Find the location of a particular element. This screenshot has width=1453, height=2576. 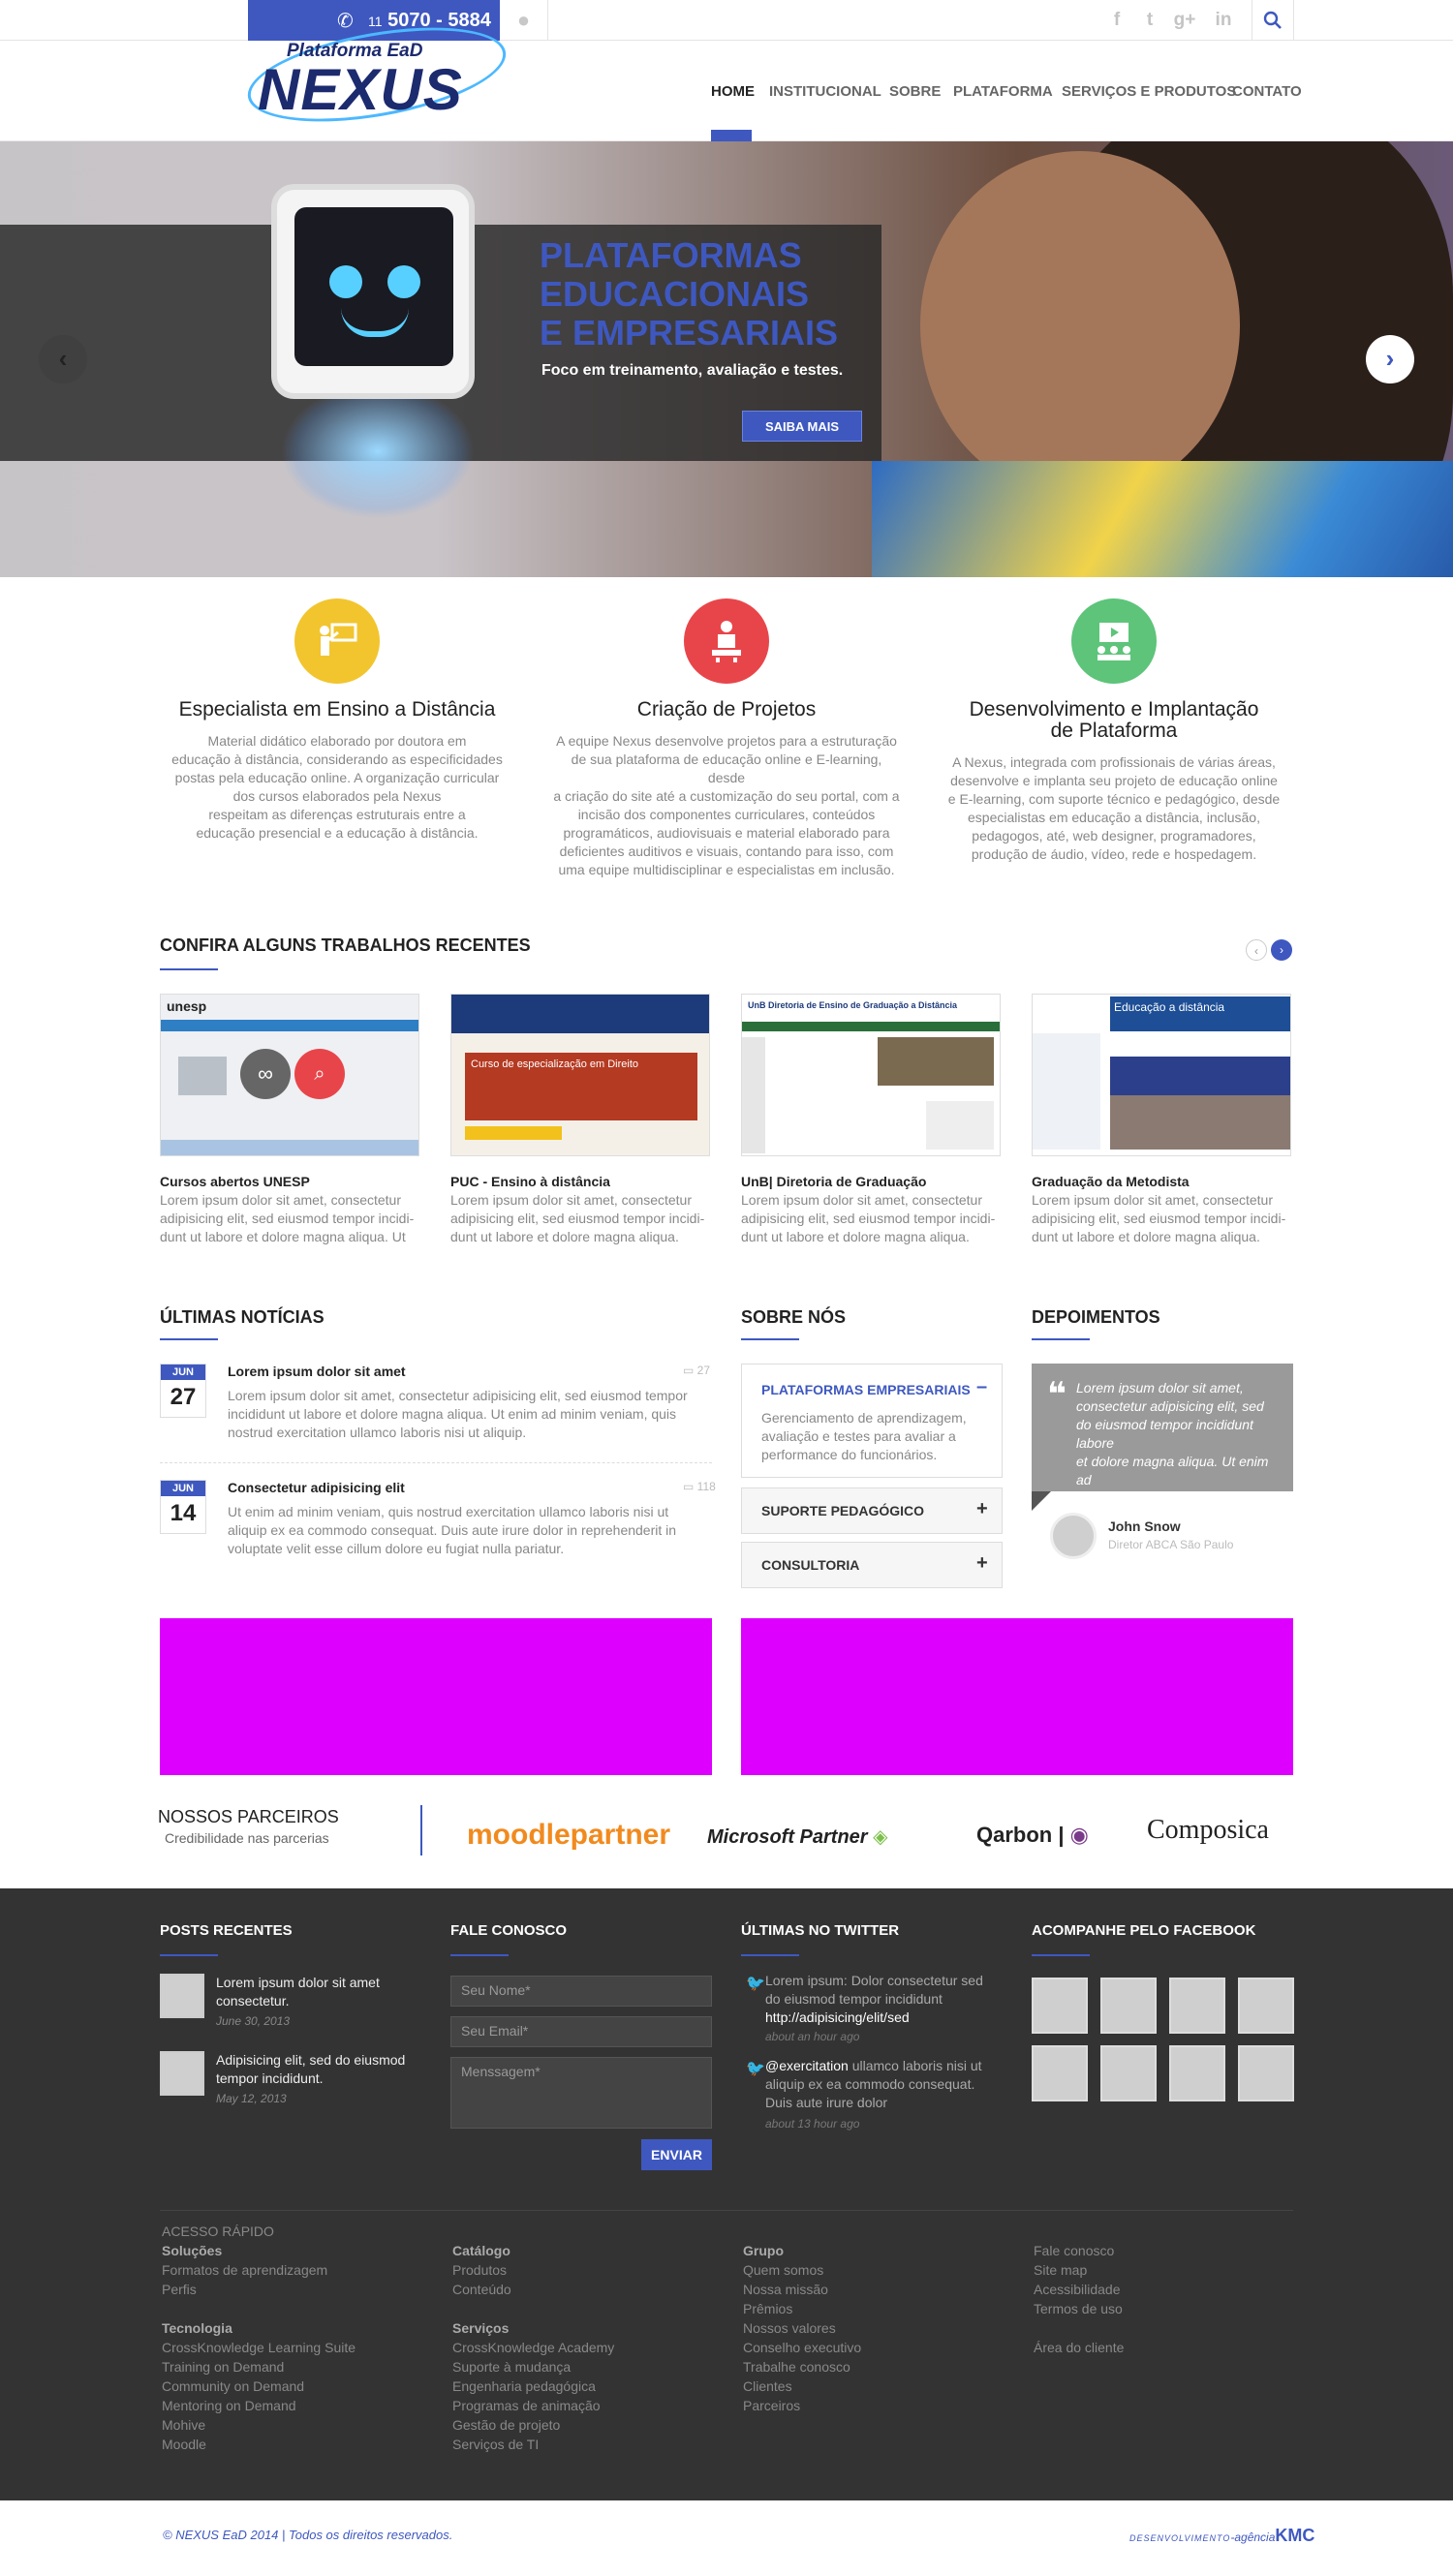

accordion-title: PLATAFORMAS EMPRESARIAIS is located at coordinates (866, 1389).